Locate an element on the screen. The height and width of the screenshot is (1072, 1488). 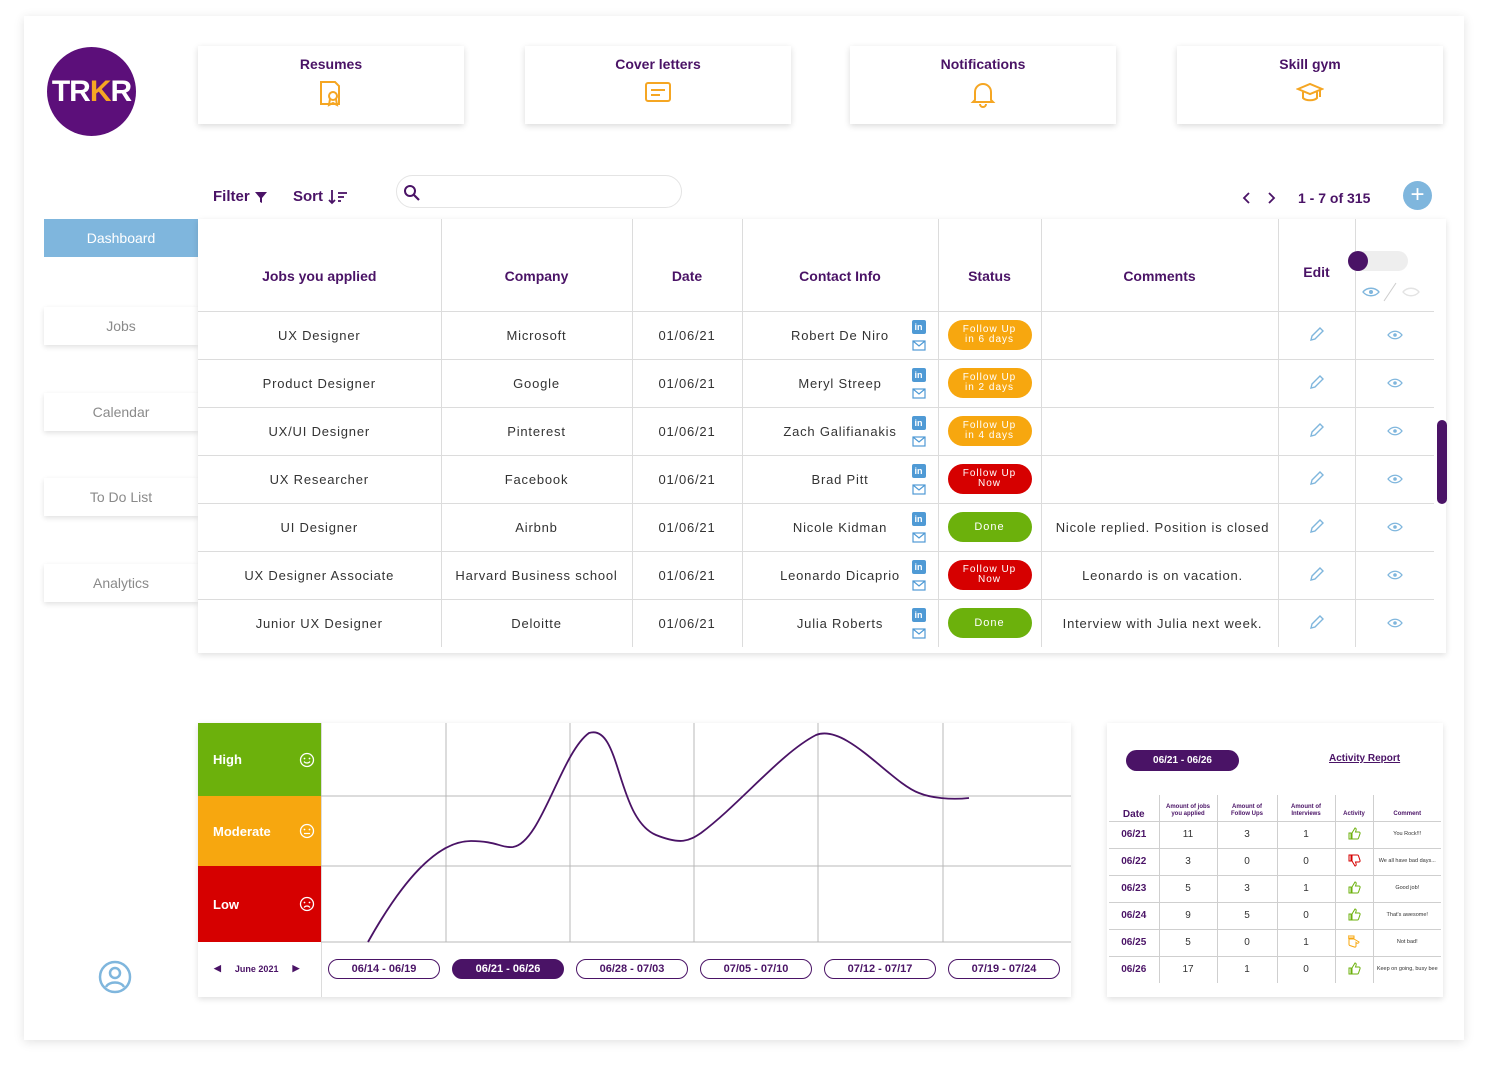
status-badge: Follow Up in 4 days is located at coordinates (989, 431).